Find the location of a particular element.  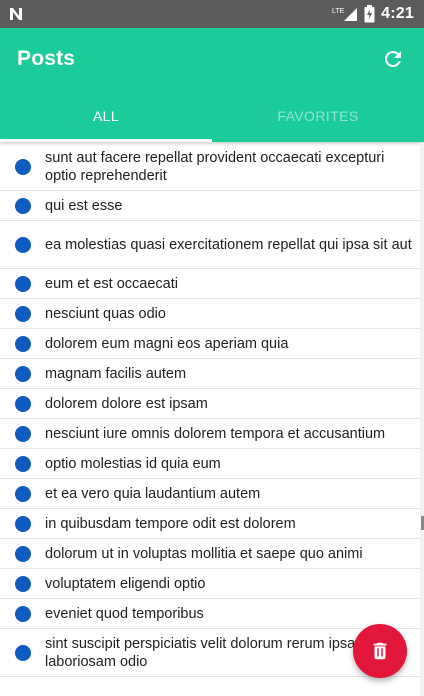

tab-favorites-label: FAVORITES is located at coordinates (318, 116).